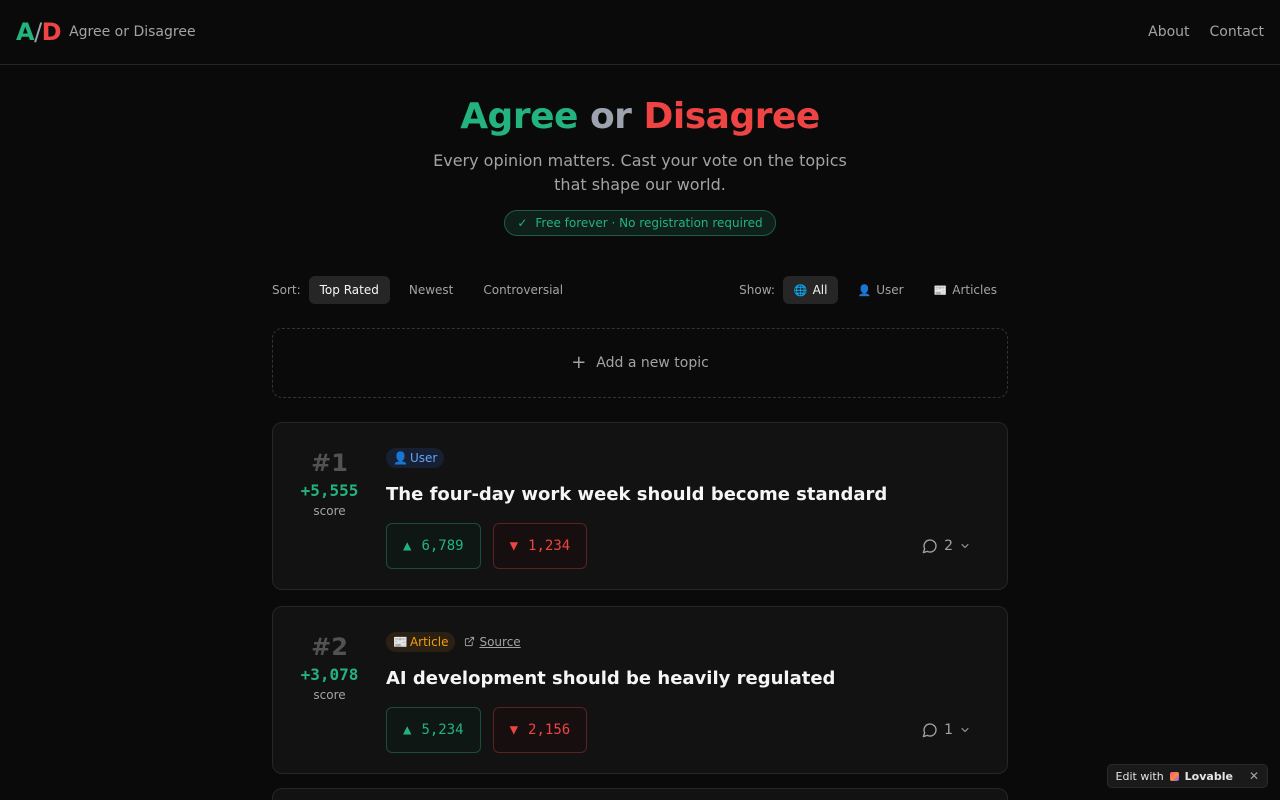  What do you see at coordinates (1254, 776) in the screenshot?
I see `close-icon: ✕` at bounding box center [1254, 776].